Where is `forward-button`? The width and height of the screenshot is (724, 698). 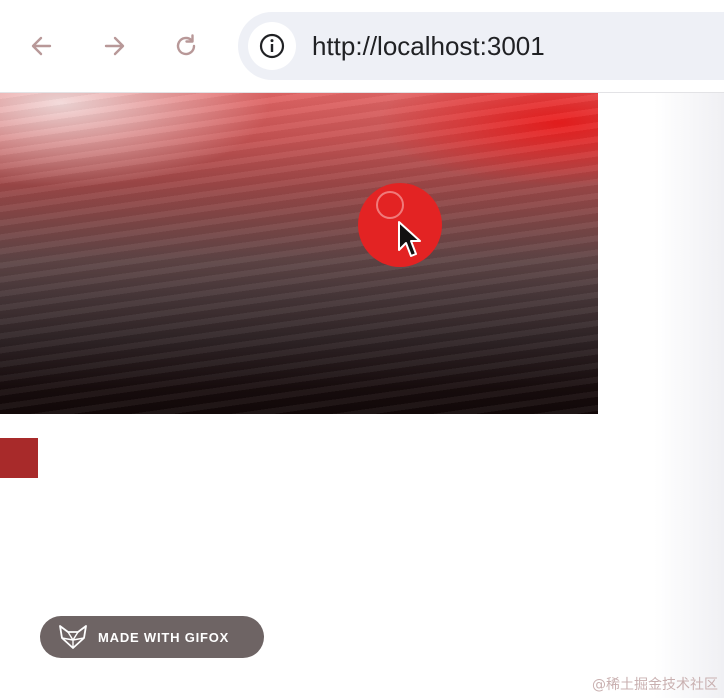
forward-button is located at coordinates (114, 46).